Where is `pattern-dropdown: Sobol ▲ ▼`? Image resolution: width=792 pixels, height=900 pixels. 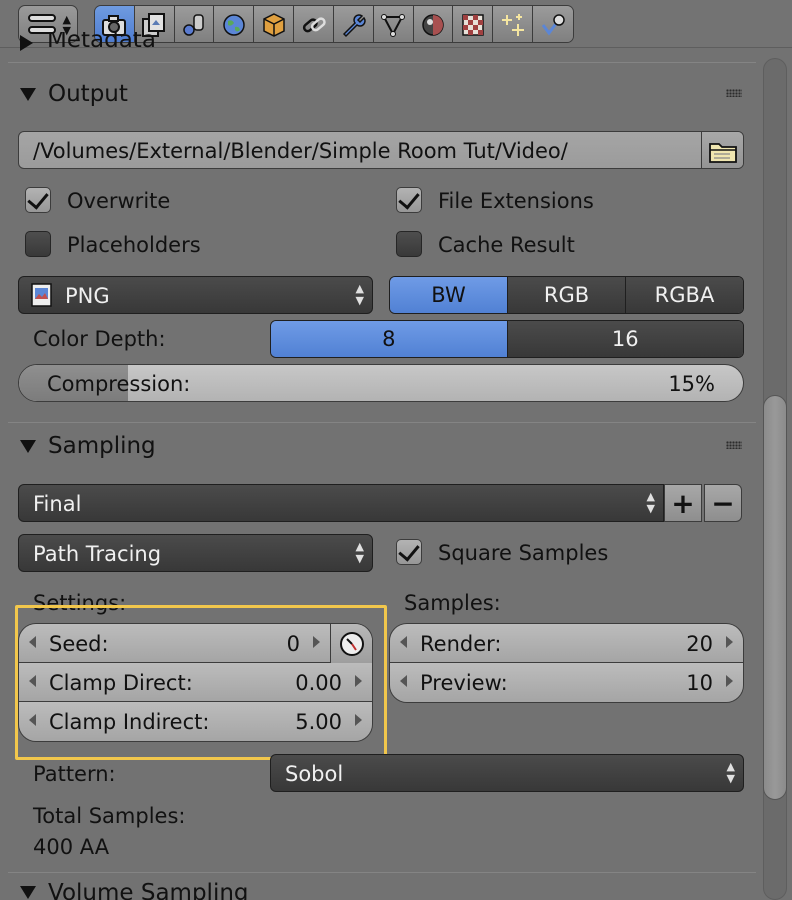 pattern-dropdown: Sobol ▲ ▼ is located at coordinates (507, 773).